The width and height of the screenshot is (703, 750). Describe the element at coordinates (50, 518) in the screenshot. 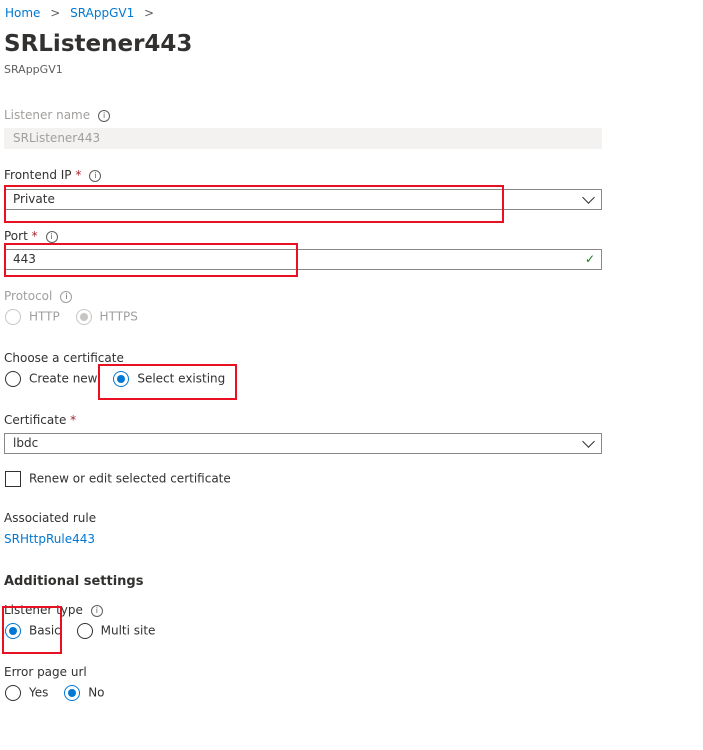

I see `associated-rule-label: Associated rule` at that location.